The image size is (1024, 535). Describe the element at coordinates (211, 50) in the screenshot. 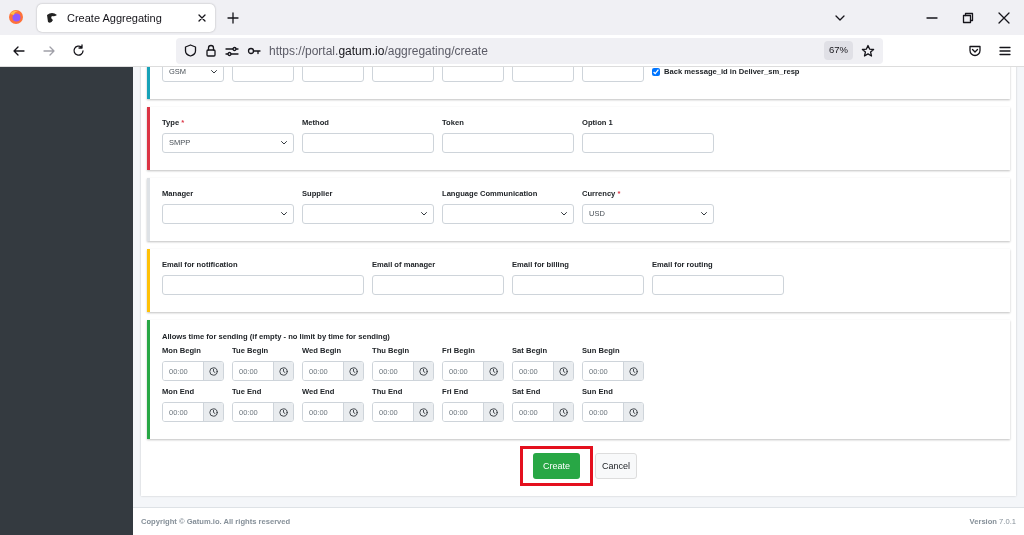

I see `lock-icon` at that location.